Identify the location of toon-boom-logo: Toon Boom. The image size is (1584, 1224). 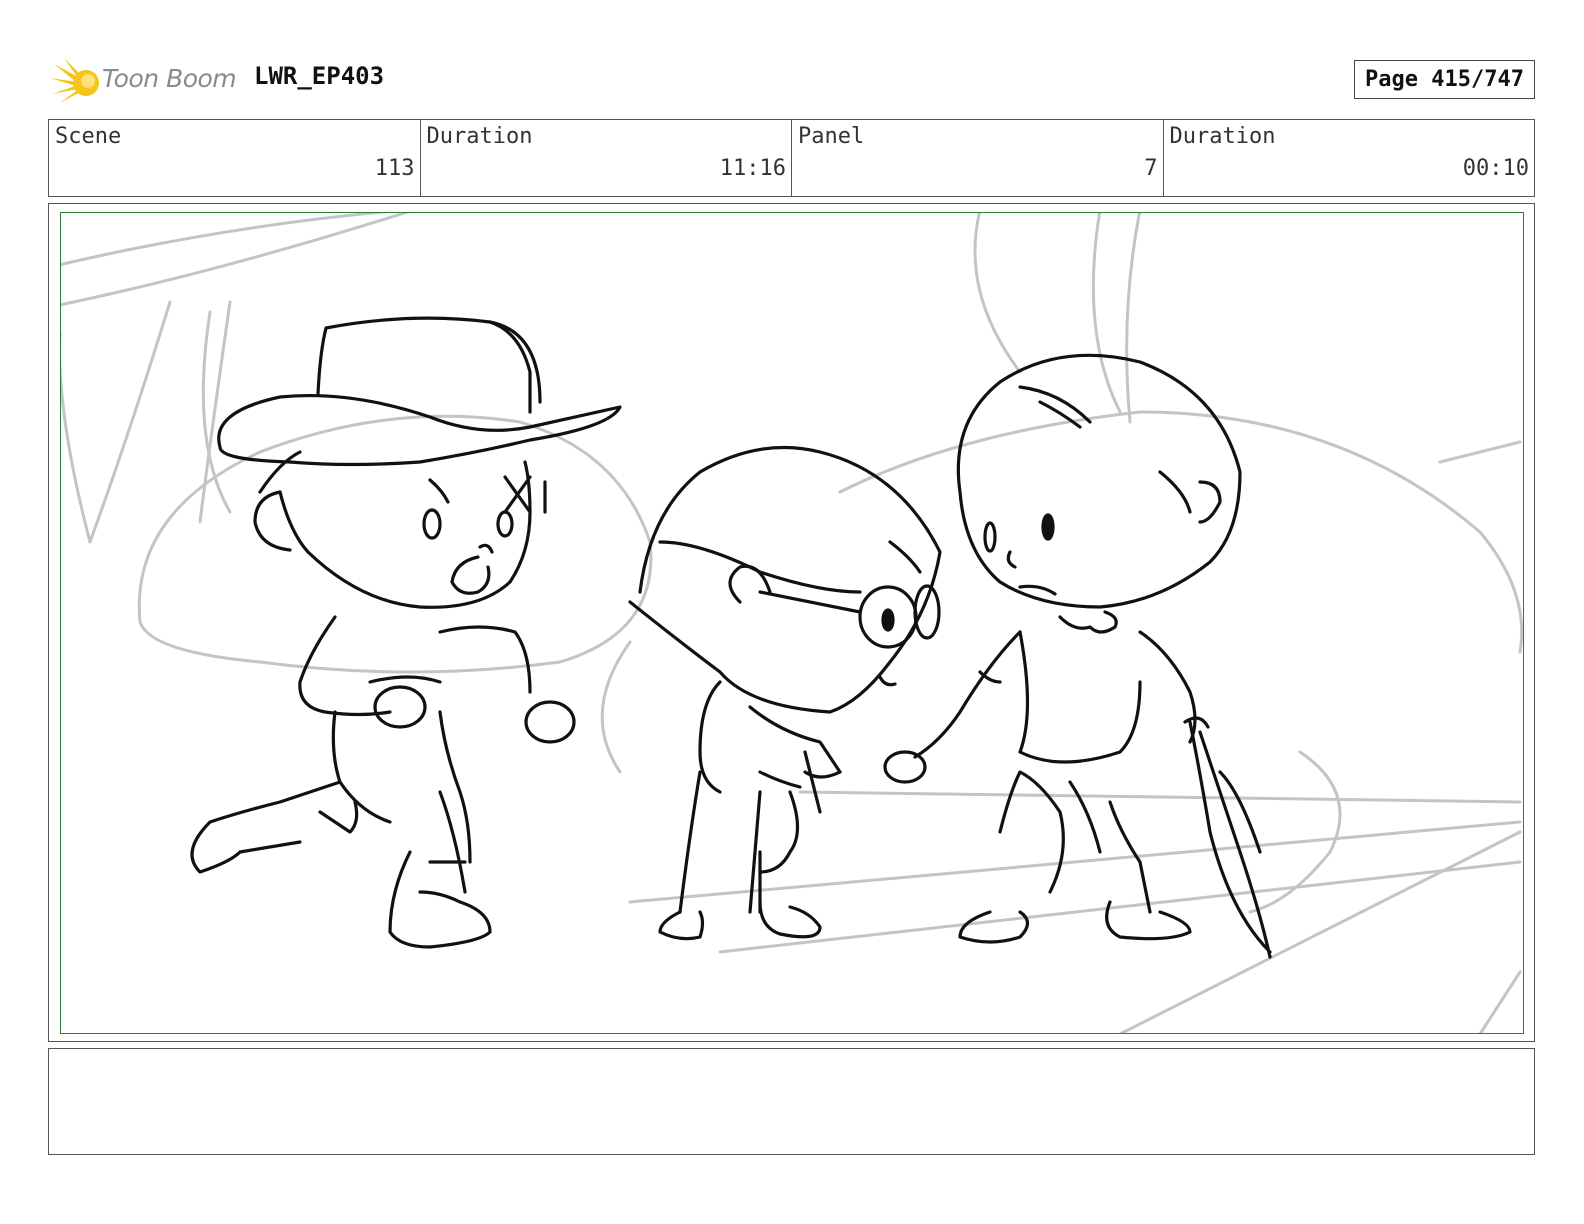
(145, 81).